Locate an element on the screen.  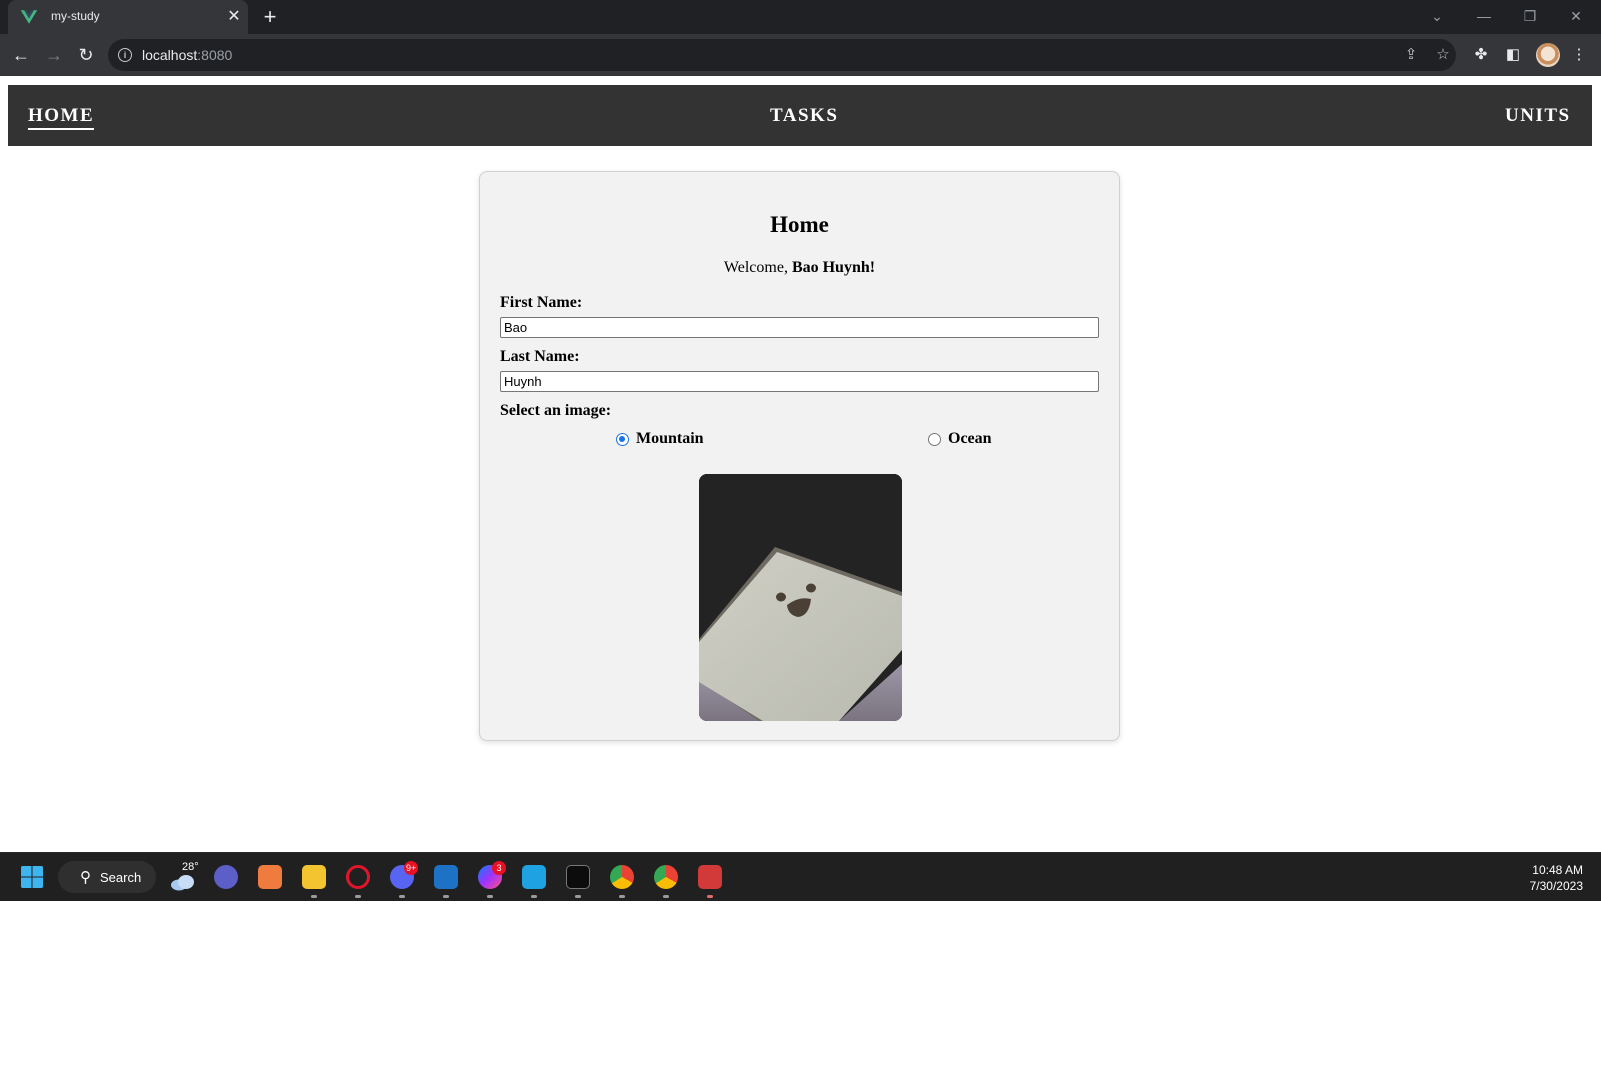
nav-link-home: HOME is located at coordinates (61, 117).